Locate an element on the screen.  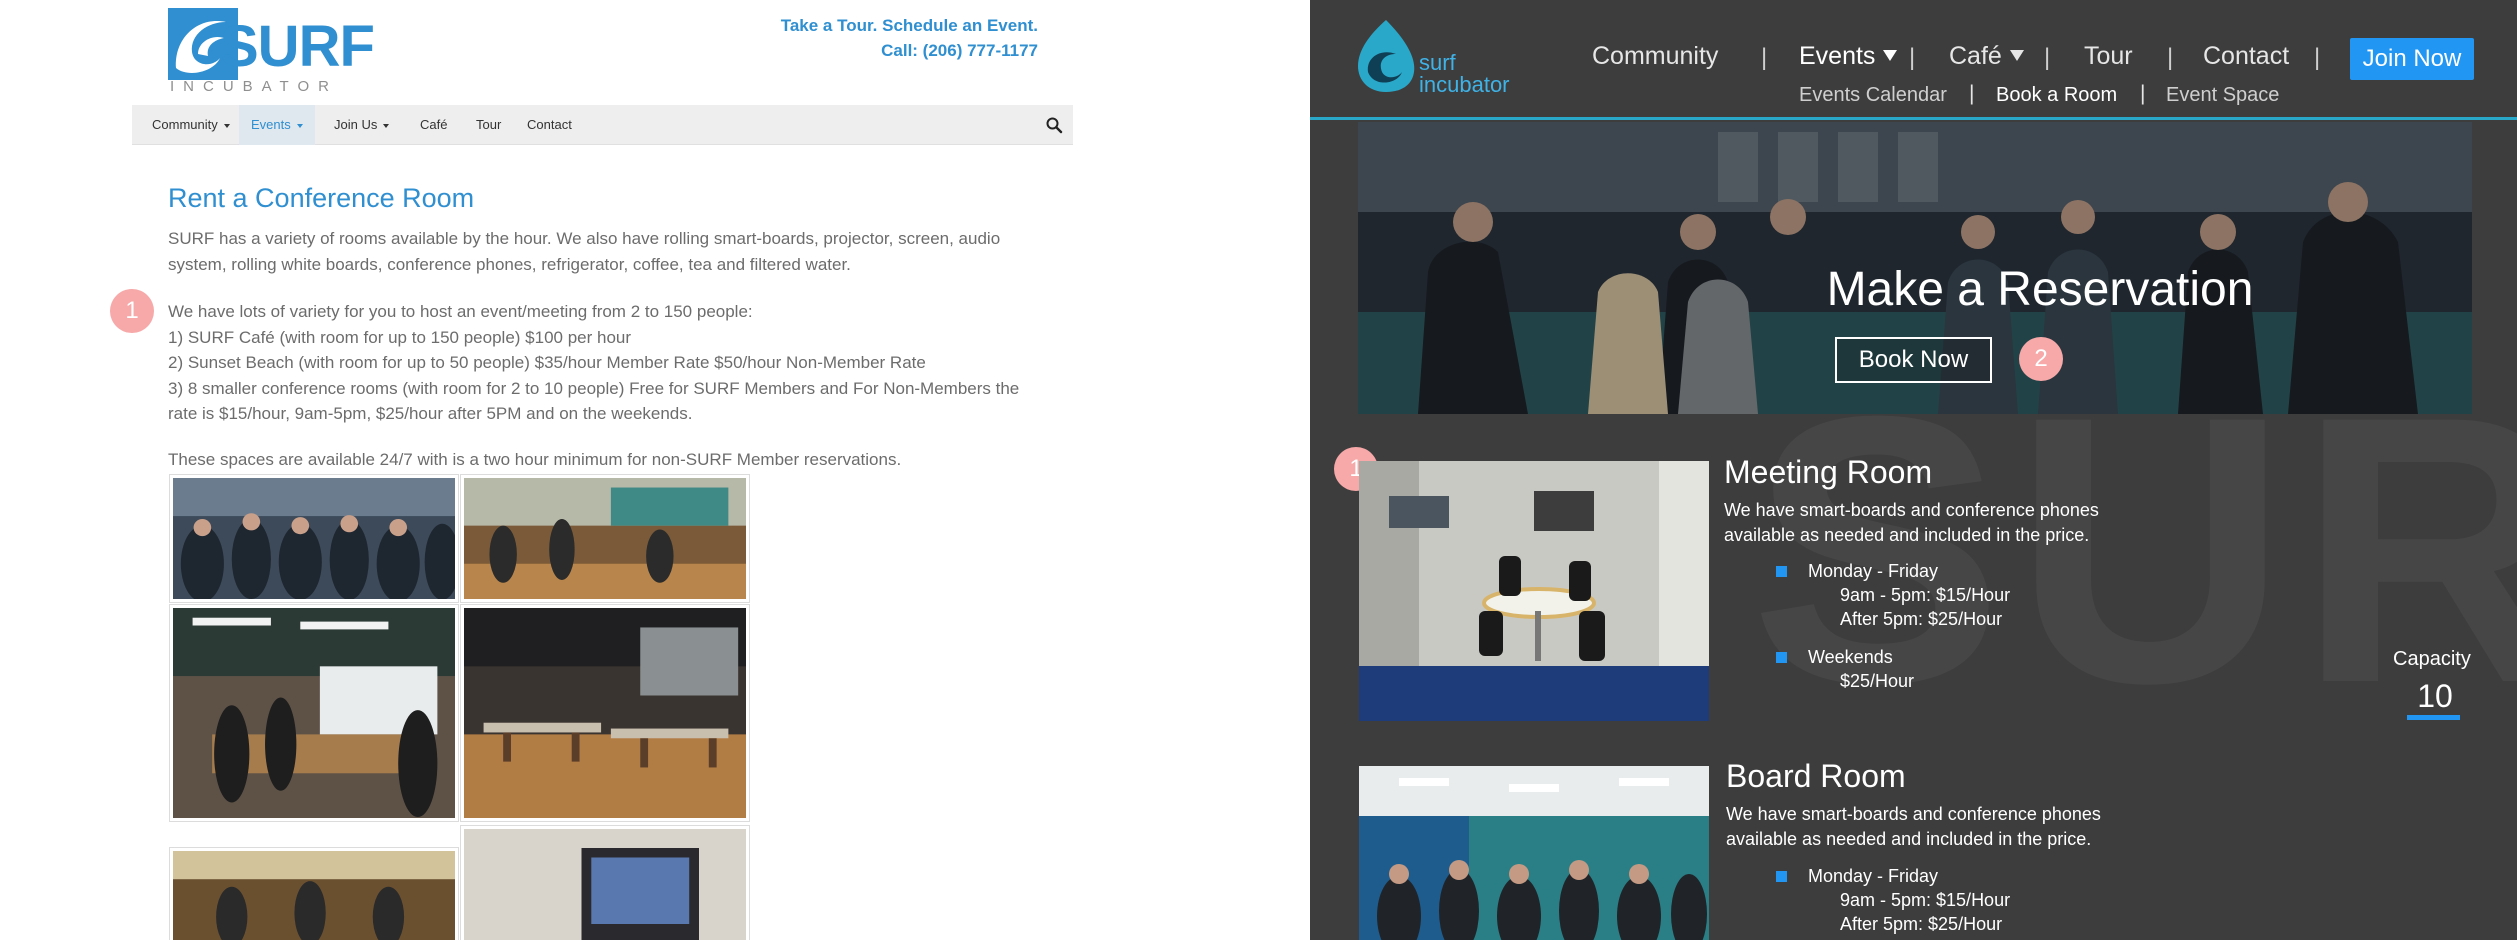
nav-item-join-us: Join Us is located at coordinates (361, 125).